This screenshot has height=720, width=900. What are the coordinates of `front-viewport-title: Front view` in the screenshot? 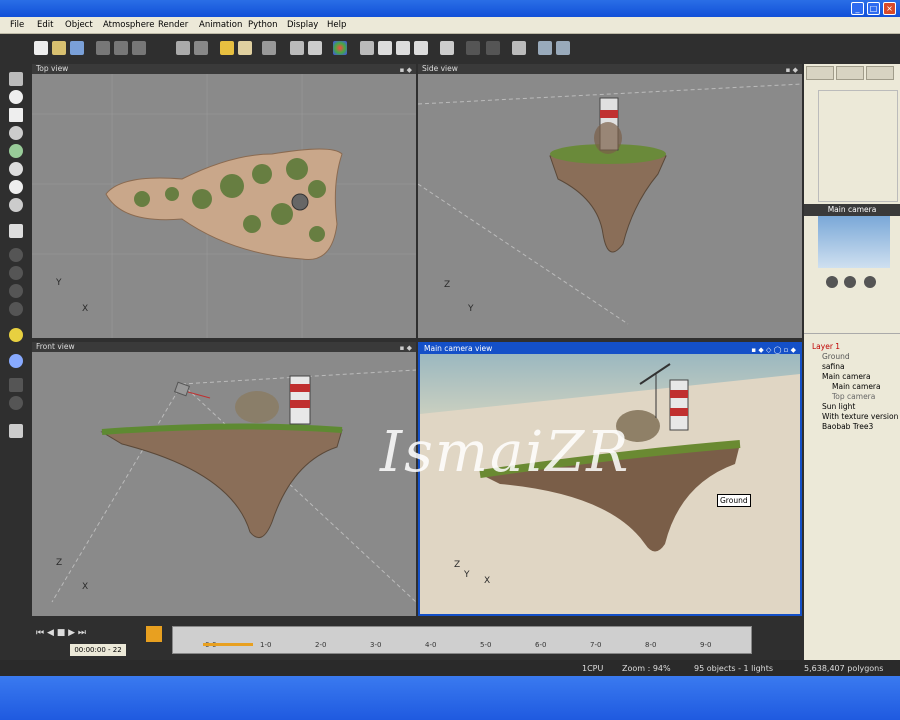 It's located at (55, 346).